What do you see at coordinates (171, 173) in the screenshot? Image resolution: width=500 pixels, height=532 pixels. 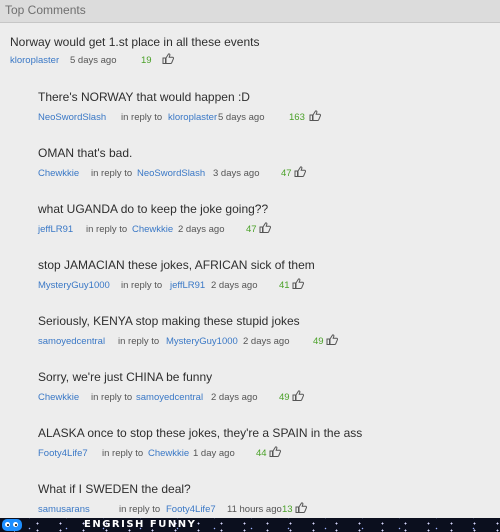 I see `reply-target-link: NeoSwordSlash` at bounding box center [171, 173].